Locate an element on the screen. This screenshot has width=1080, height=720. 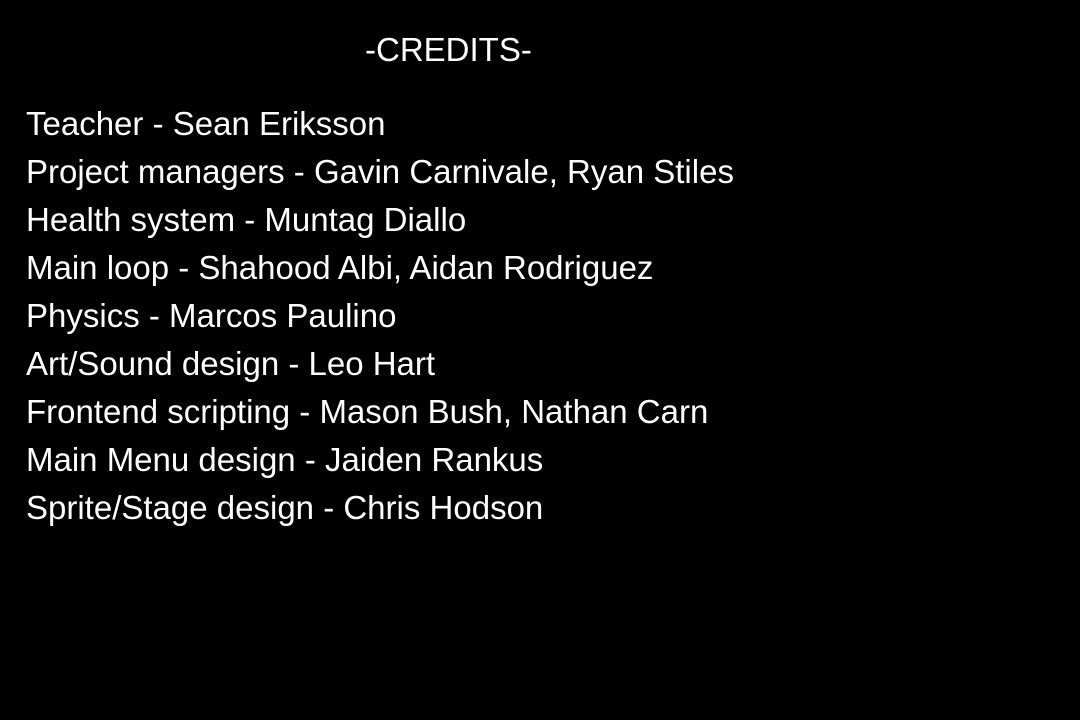
credit-line-health-system: Health system - Muntag Diallo is located at coordinates (246, 219).